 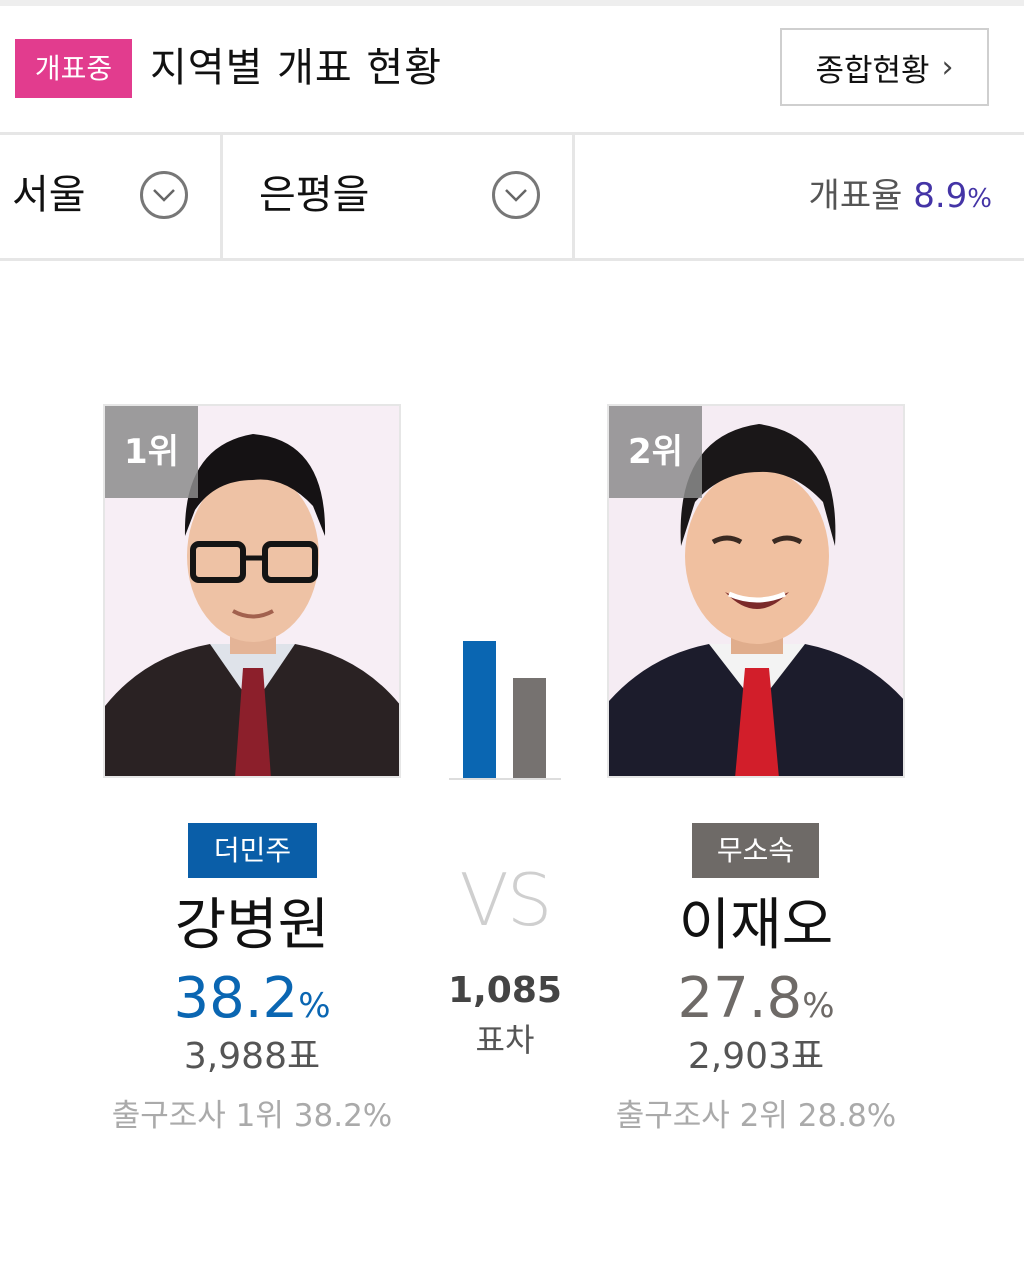 What do you see at coordinates (947, 67) in the screenshot?
I see `chevron-right-icon: ›` at bounding box center [947, 67].